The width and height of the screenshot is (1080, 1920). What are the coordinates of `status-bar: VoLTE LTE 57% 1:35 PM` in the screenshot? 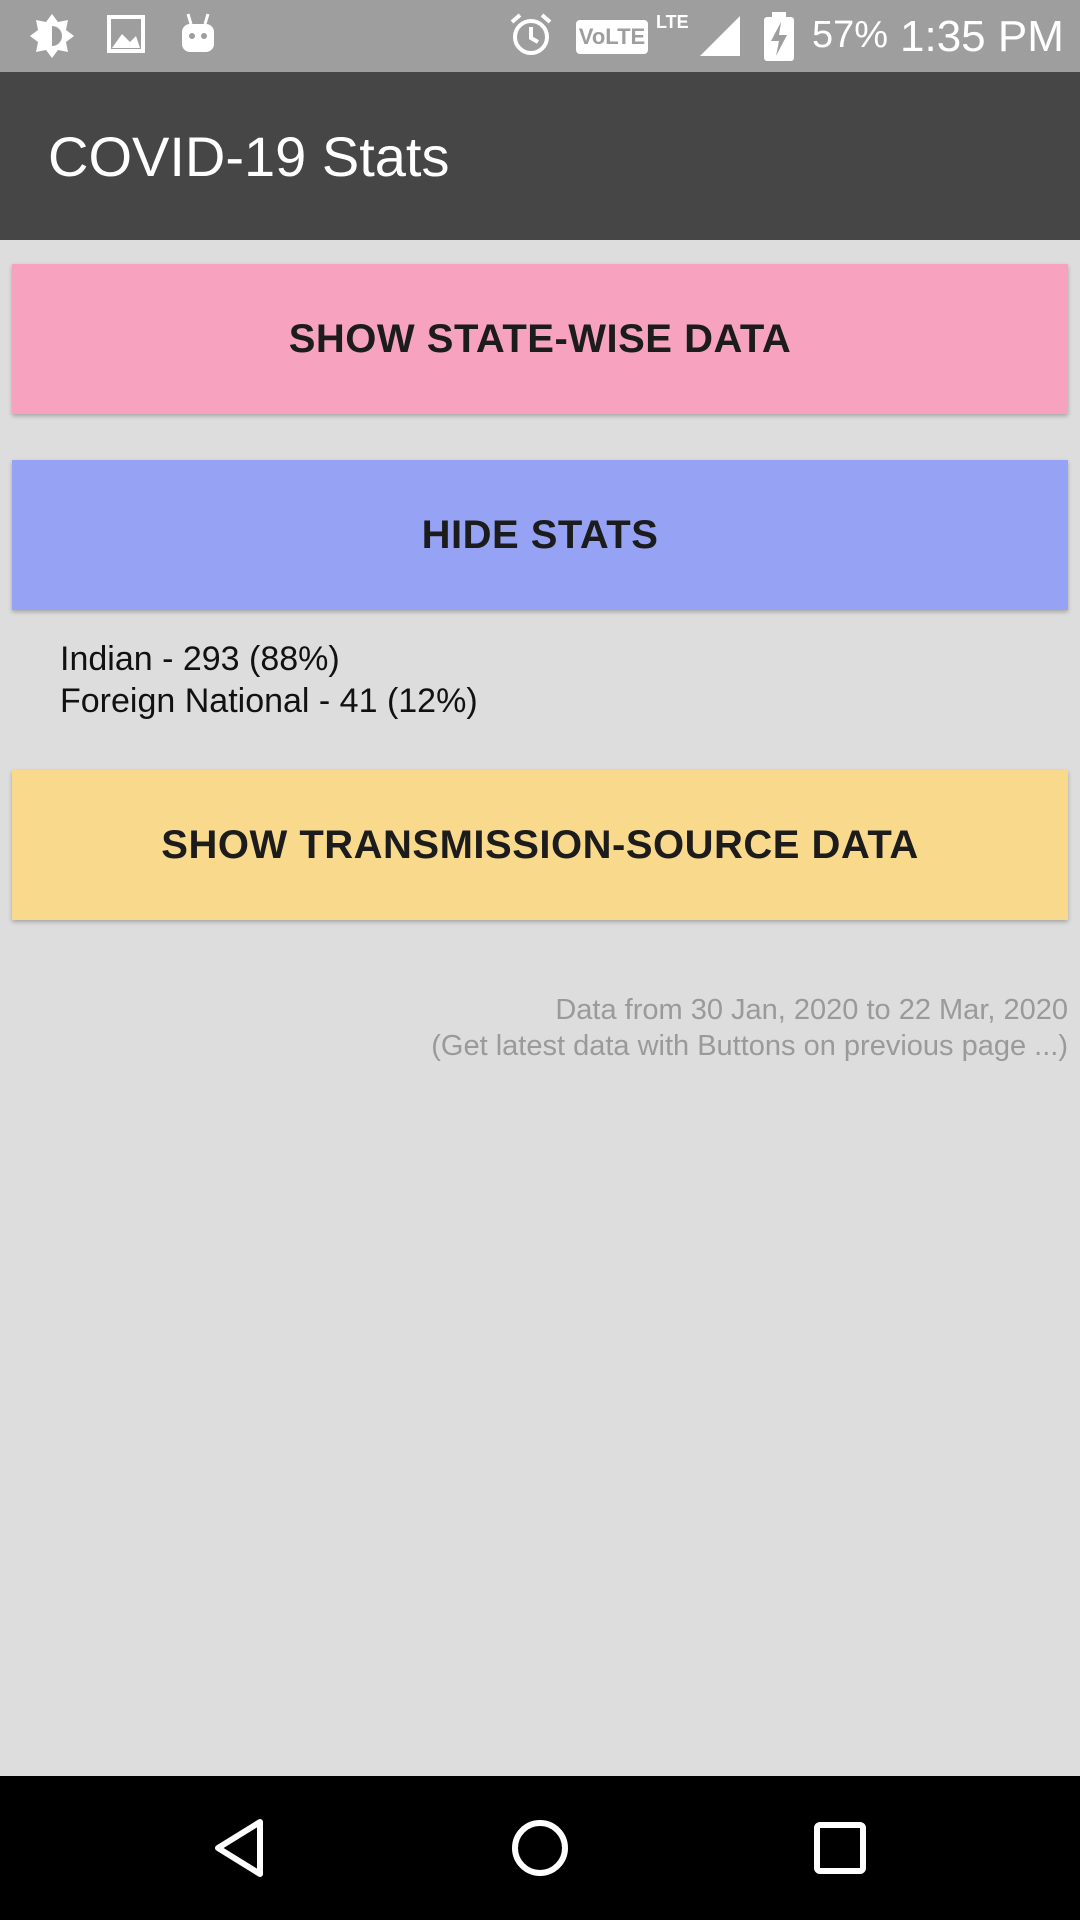 It's located at (540, 36).